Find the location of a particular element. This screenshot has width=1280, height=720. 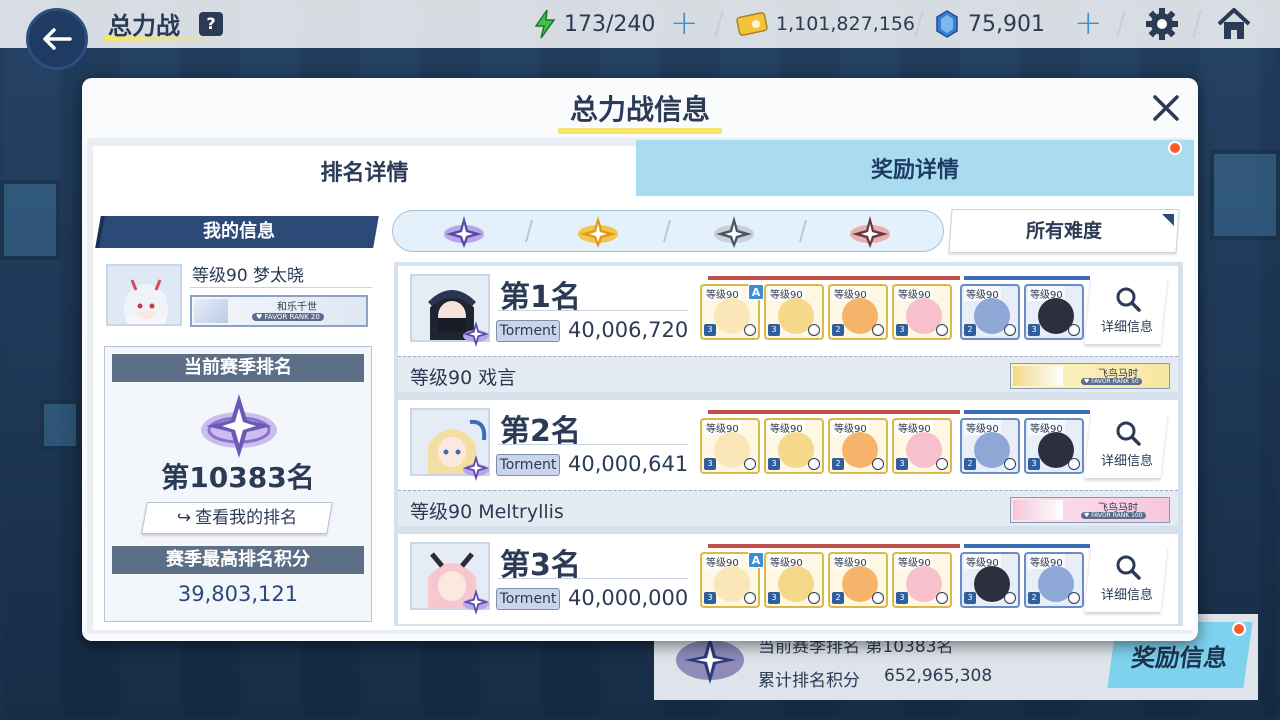

season-rank-header: 当前赛季排名 is located at coordinates (238, 368).